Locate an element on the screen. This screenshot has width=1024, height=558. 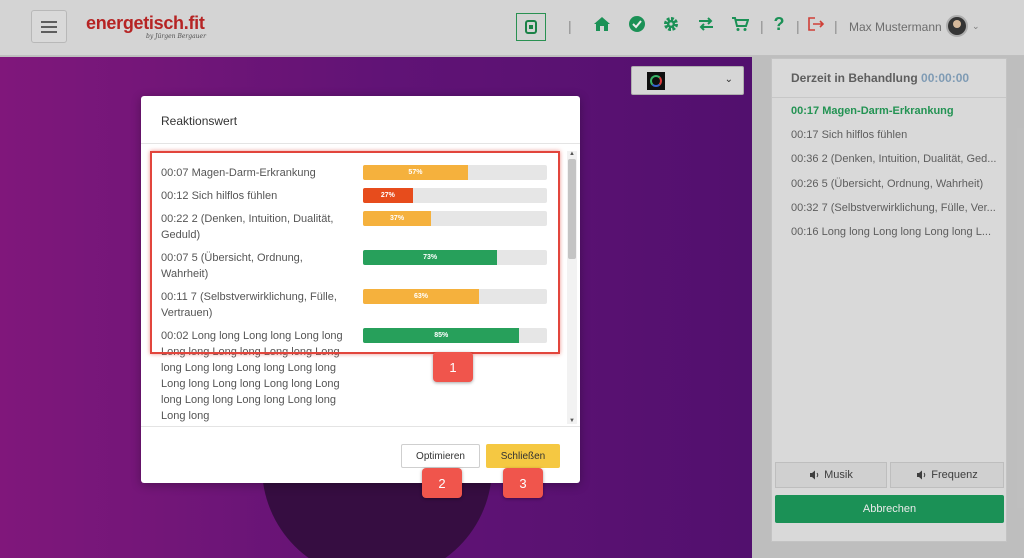
highlight-box is located at coordinates (355, 252).